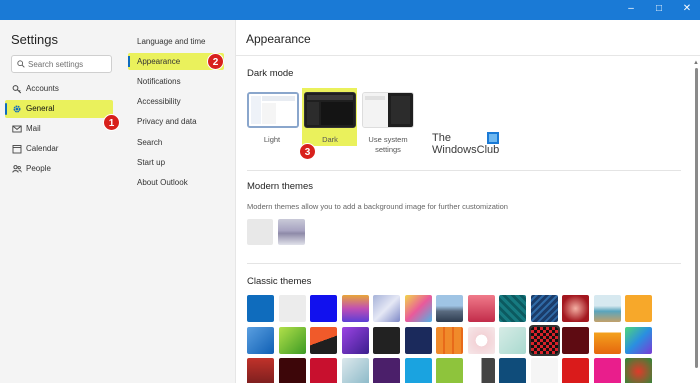 The width and height of the screenshot is (700, 383). What do you see at coordinates (167, 121) in the screenshot?
I see `subnav-label: Privacy and data` at bounding box center [167, 121].